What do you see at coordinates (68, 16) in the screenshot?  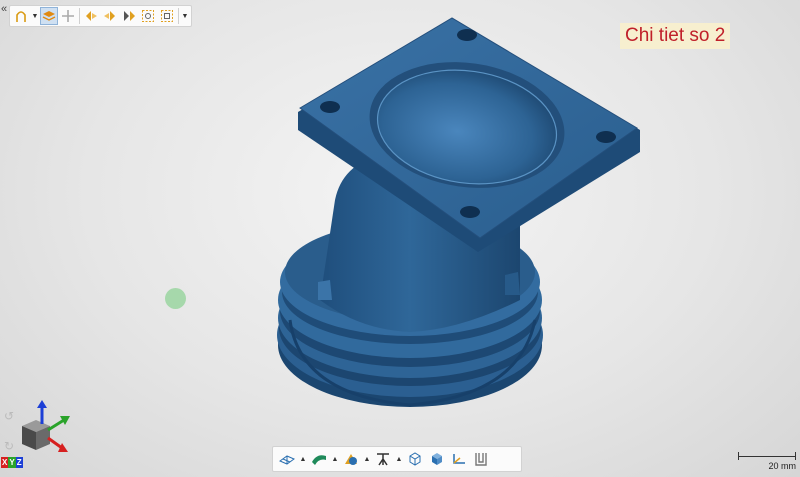 I see `move-icon` at bounding box center [68, 16].